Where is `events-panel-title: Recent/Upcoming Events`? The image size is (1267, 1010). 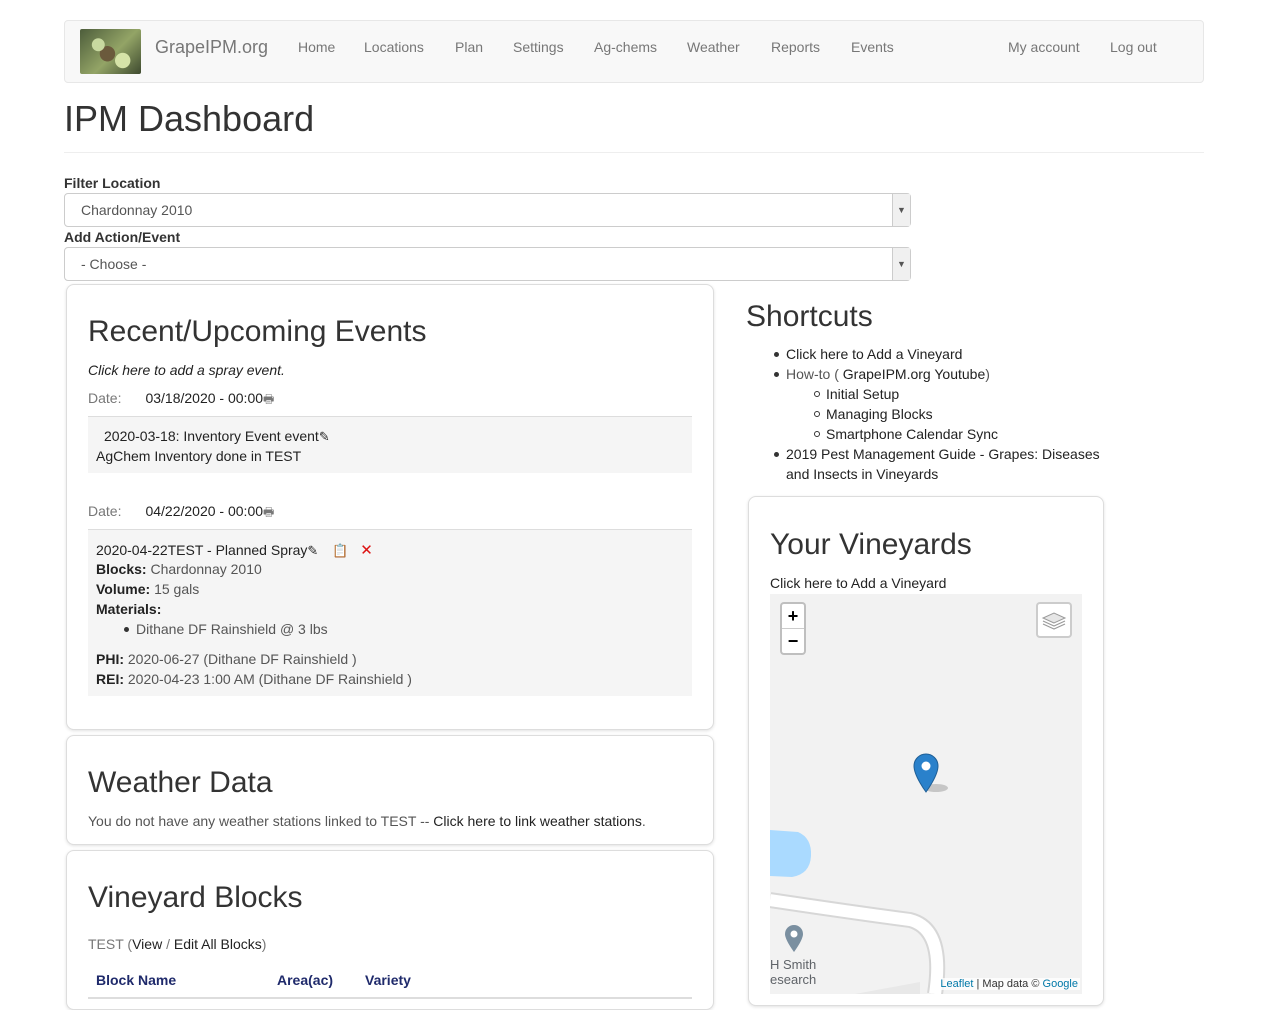 events-panel-title: Recent/Upcoming Events is located at coordinates (257, 331).